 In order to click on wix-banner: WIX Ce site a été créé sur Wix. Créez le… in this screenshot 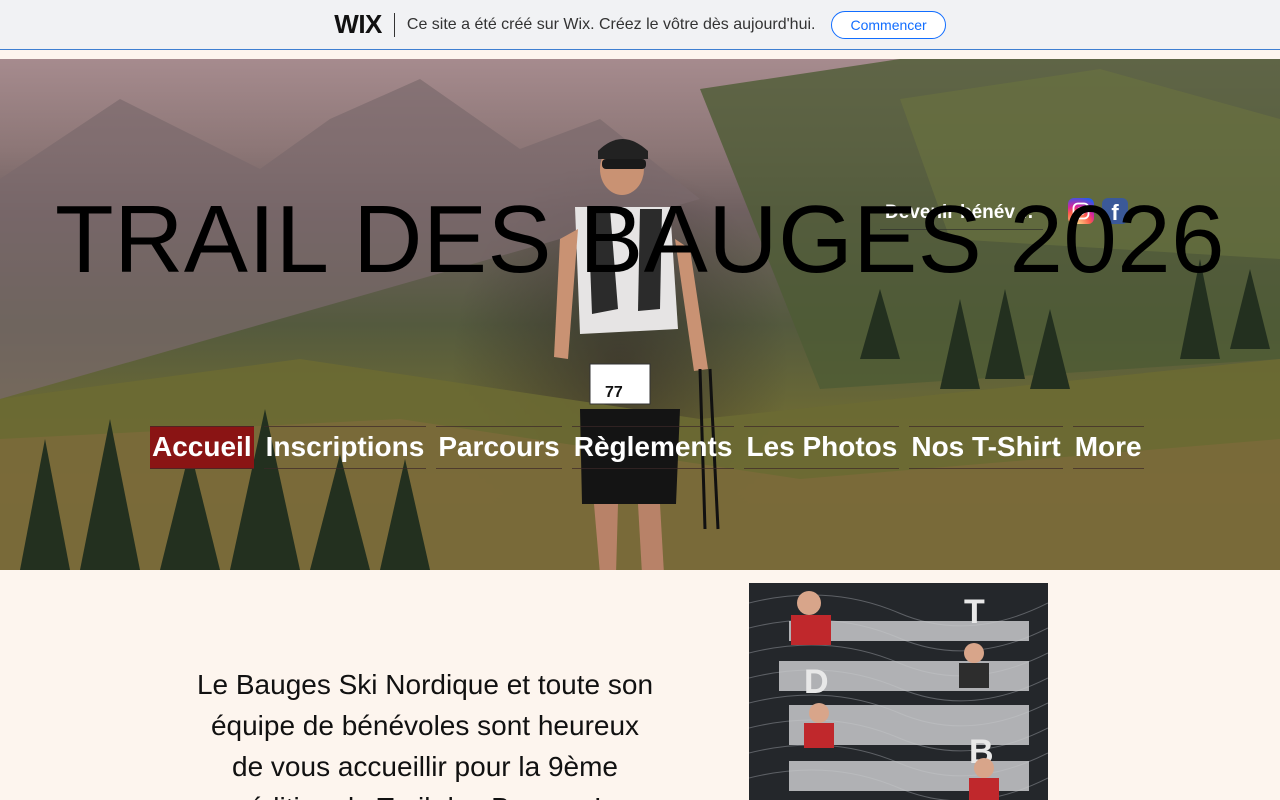, I will do `click(640, 25)`.